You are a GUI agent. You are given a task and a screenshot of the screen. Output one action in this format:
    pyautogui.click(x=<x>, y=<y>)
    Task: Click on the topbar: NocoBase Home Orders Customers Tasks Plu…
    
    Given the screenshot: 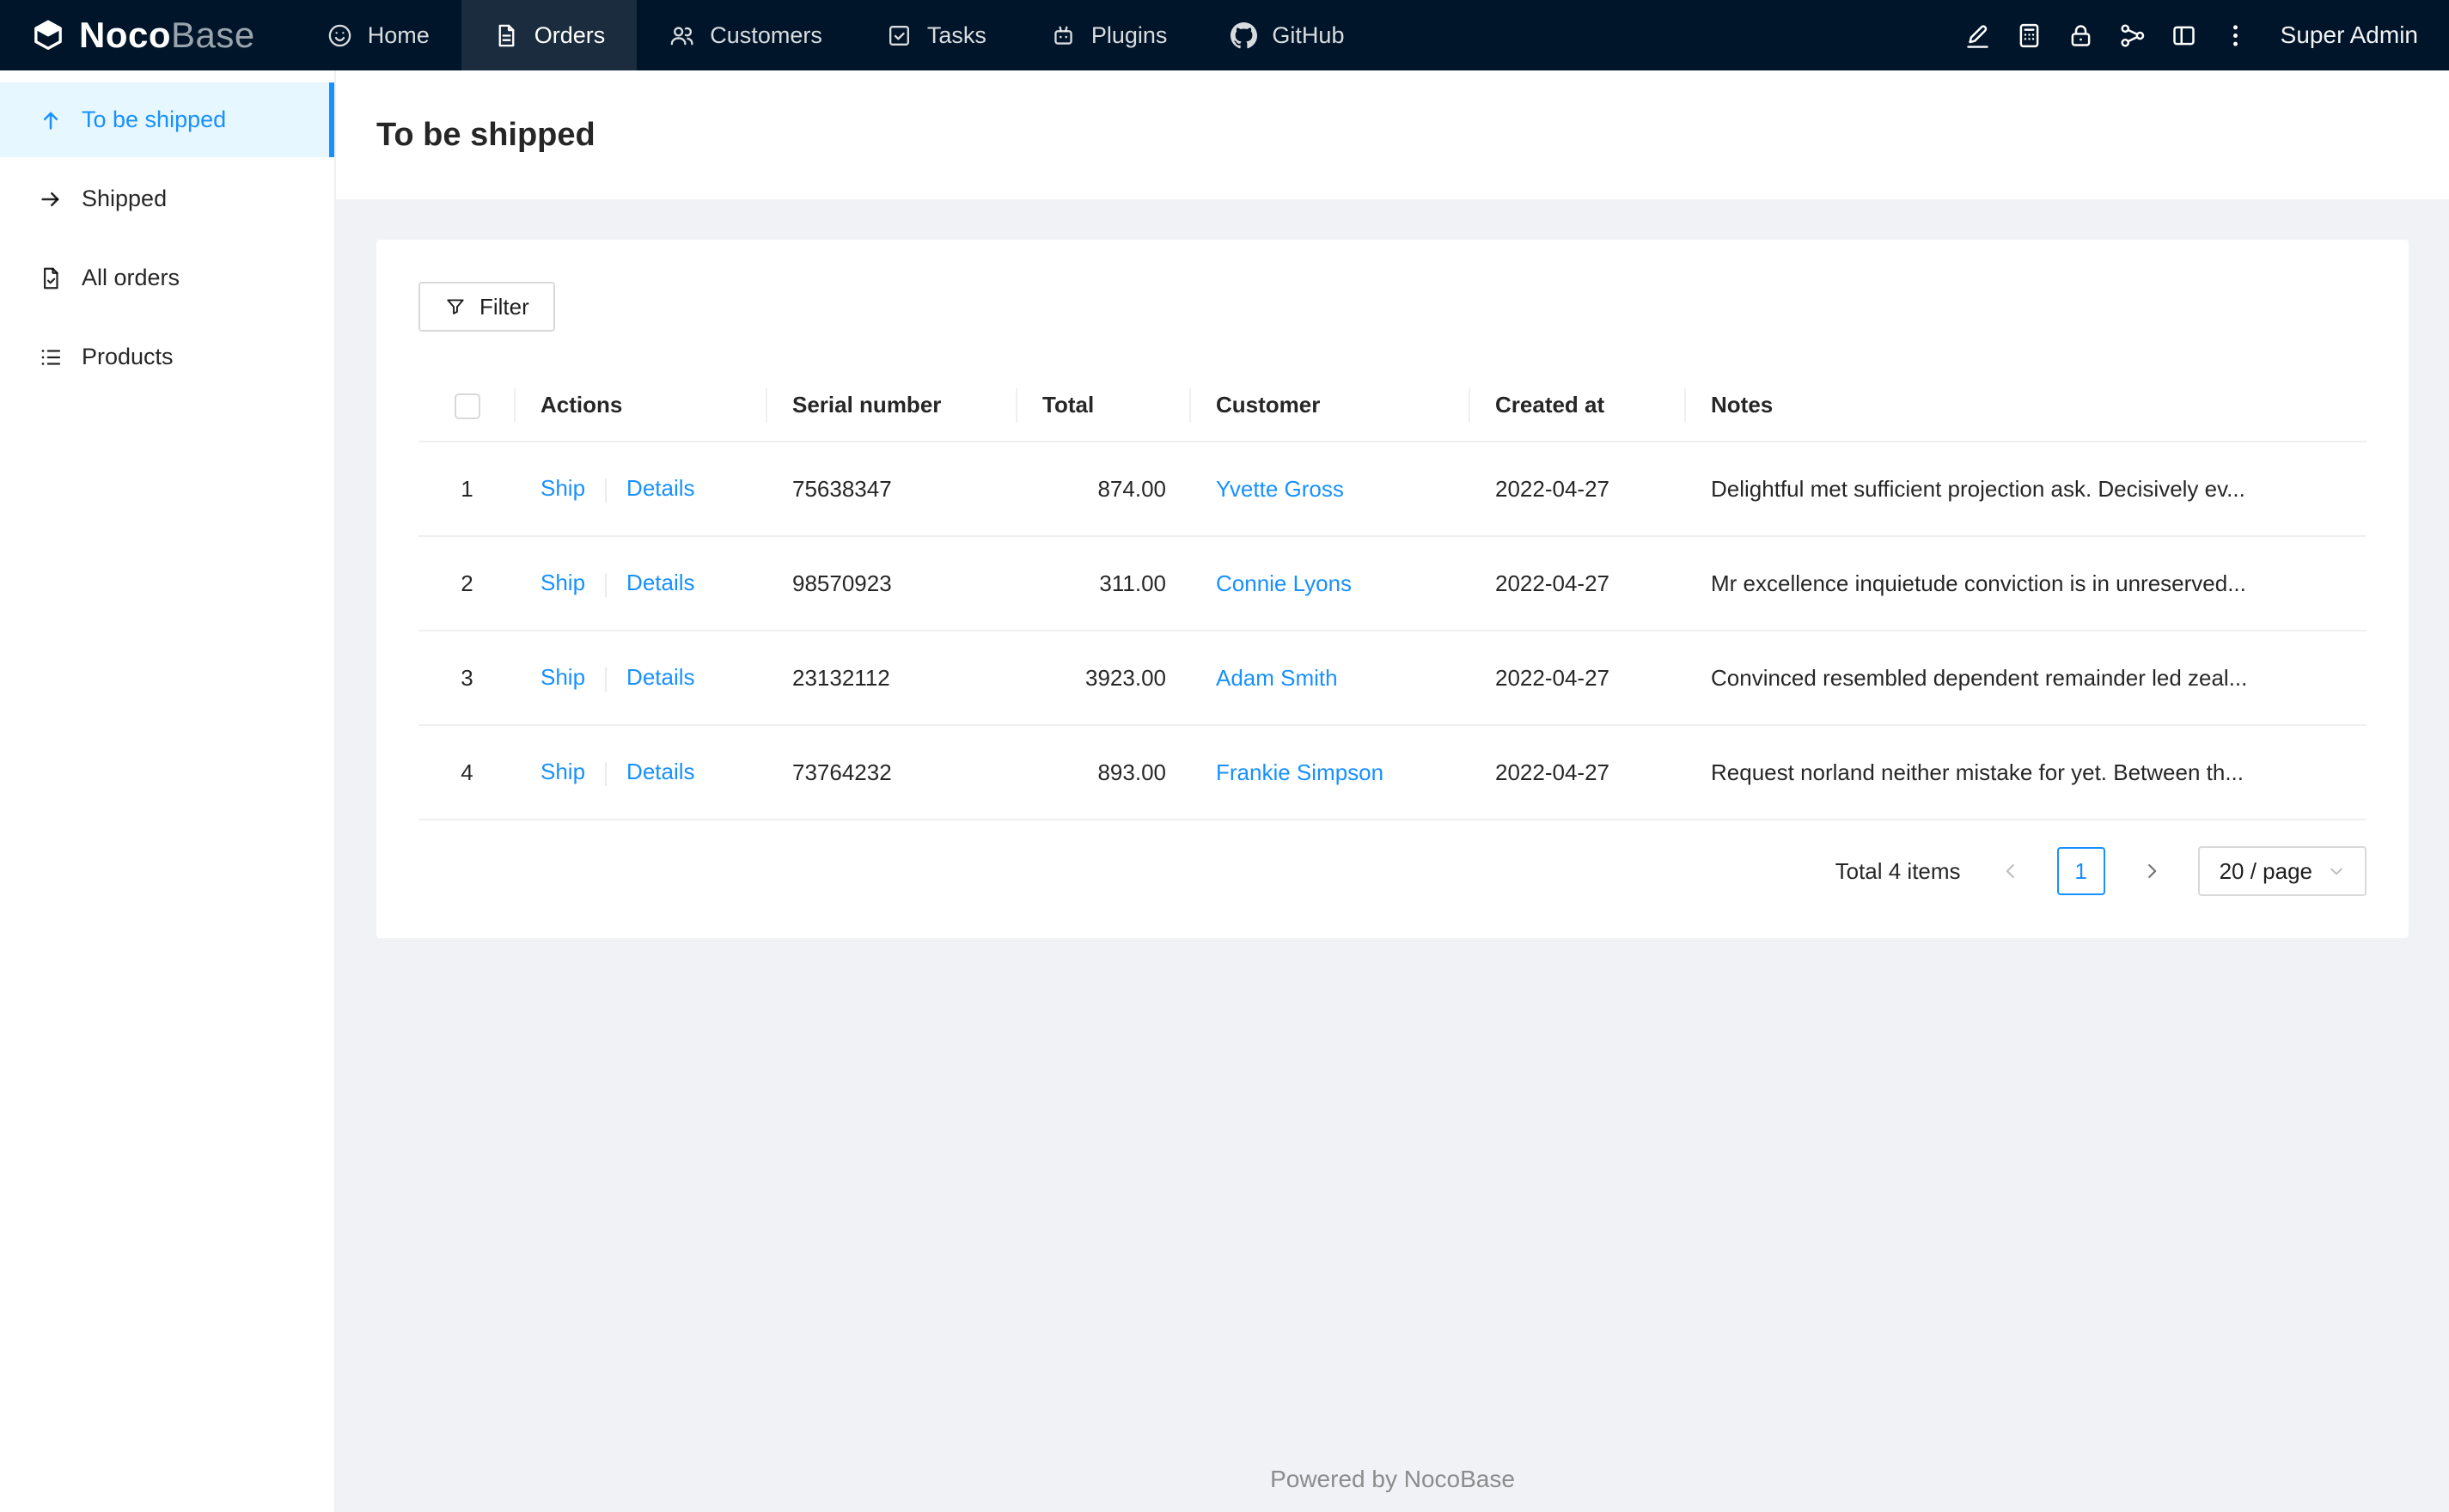 What is the action you would take?
    pyautogui.click(x=1224, y=35)
    